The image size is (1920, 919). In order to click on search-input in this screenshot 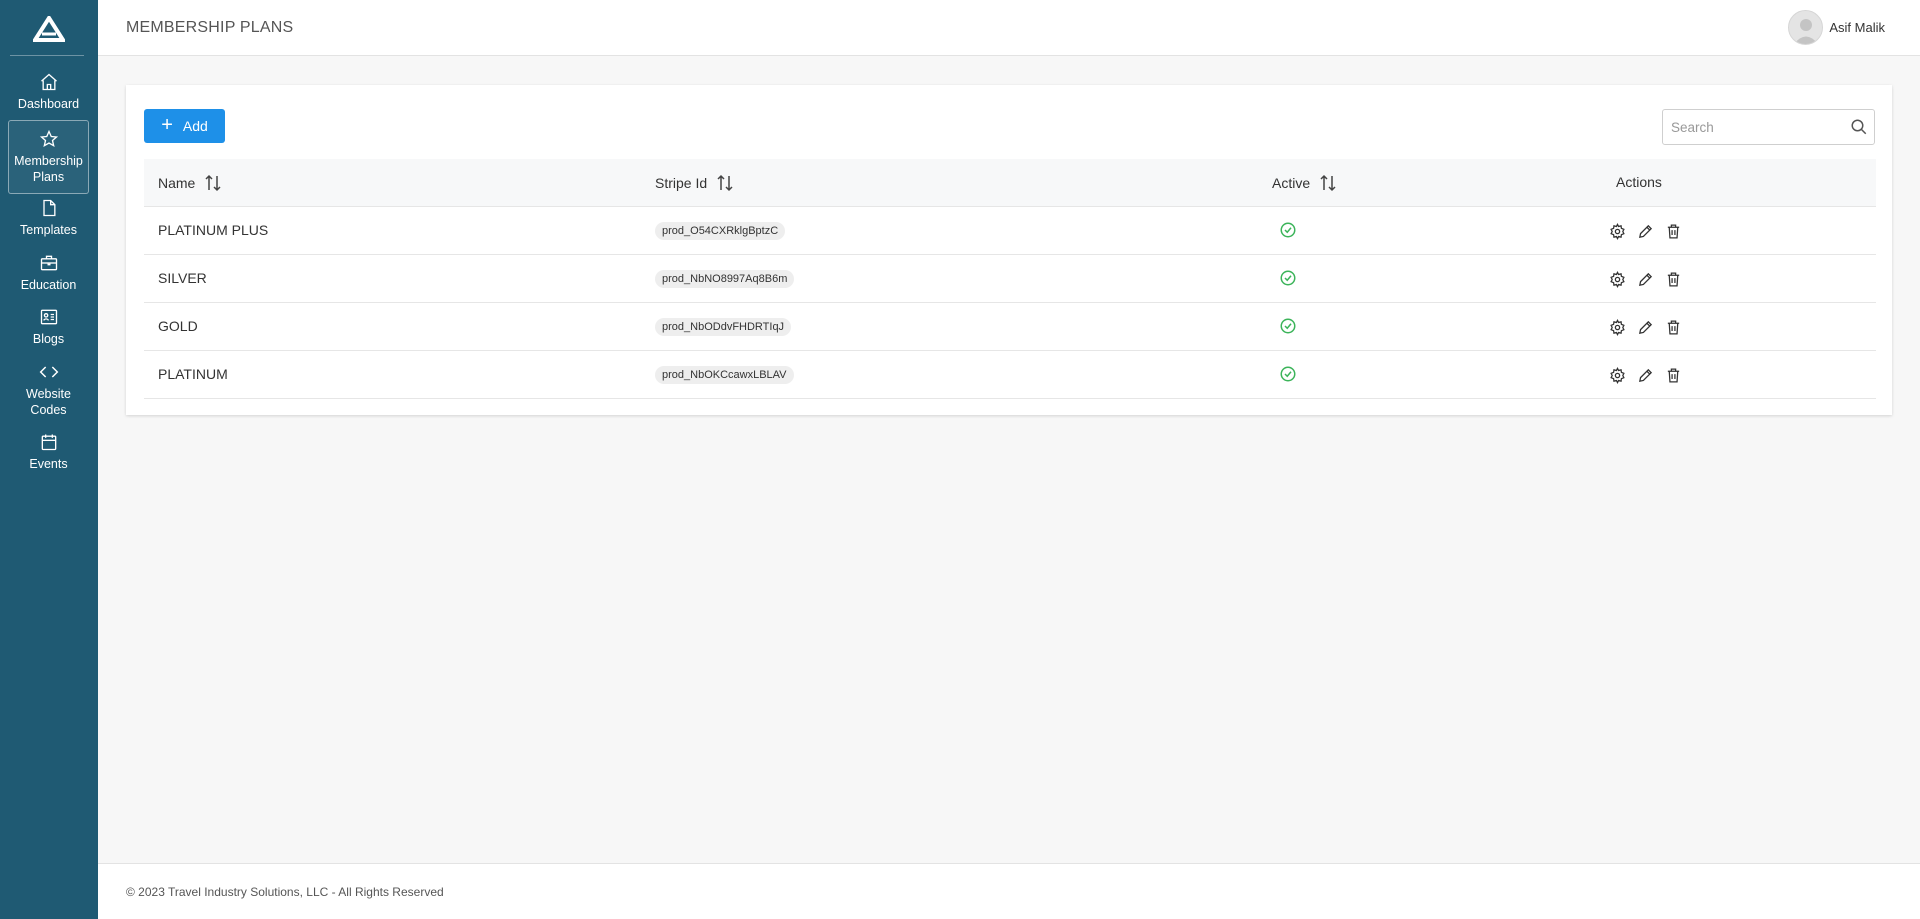, I will do `click(1753, 127)`.